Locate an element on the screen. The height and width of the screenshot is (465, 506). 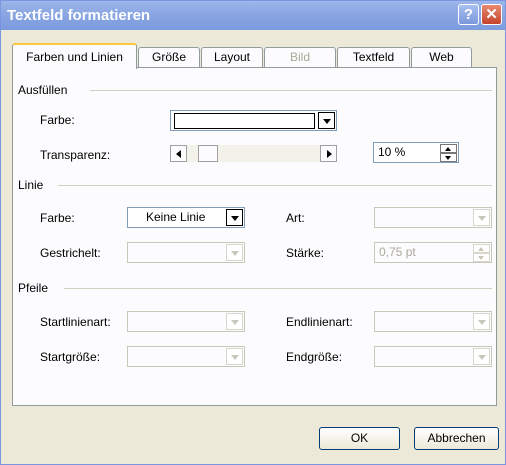
end-size-dropdown is located at coordinates (433, 356).